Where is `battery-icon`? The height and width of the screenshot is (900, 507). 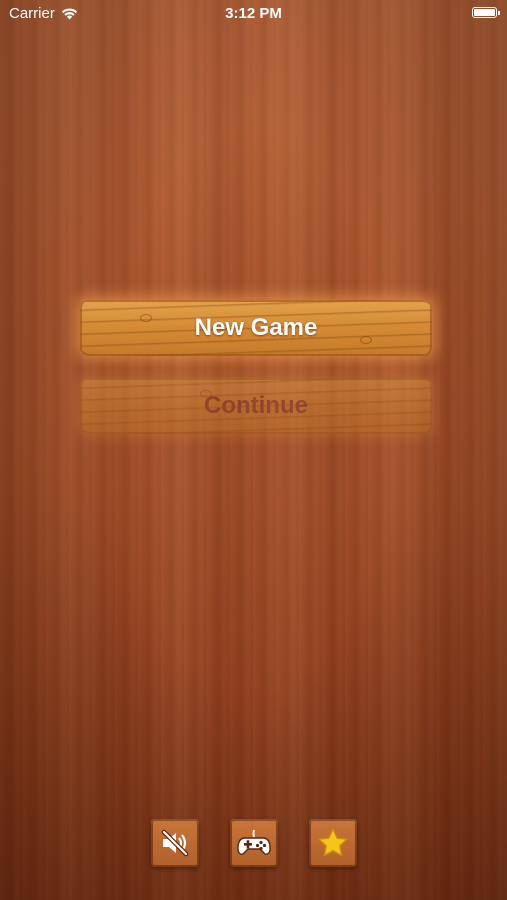 battery-icon is located at coordinates (486, 12).